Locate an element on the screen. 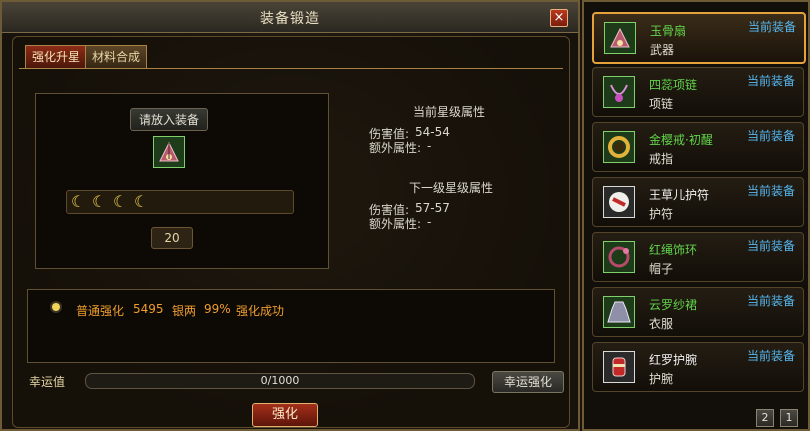 The image size is (810, 431). title-bar: 装备锻造 × is located at coordinates (290, 17).